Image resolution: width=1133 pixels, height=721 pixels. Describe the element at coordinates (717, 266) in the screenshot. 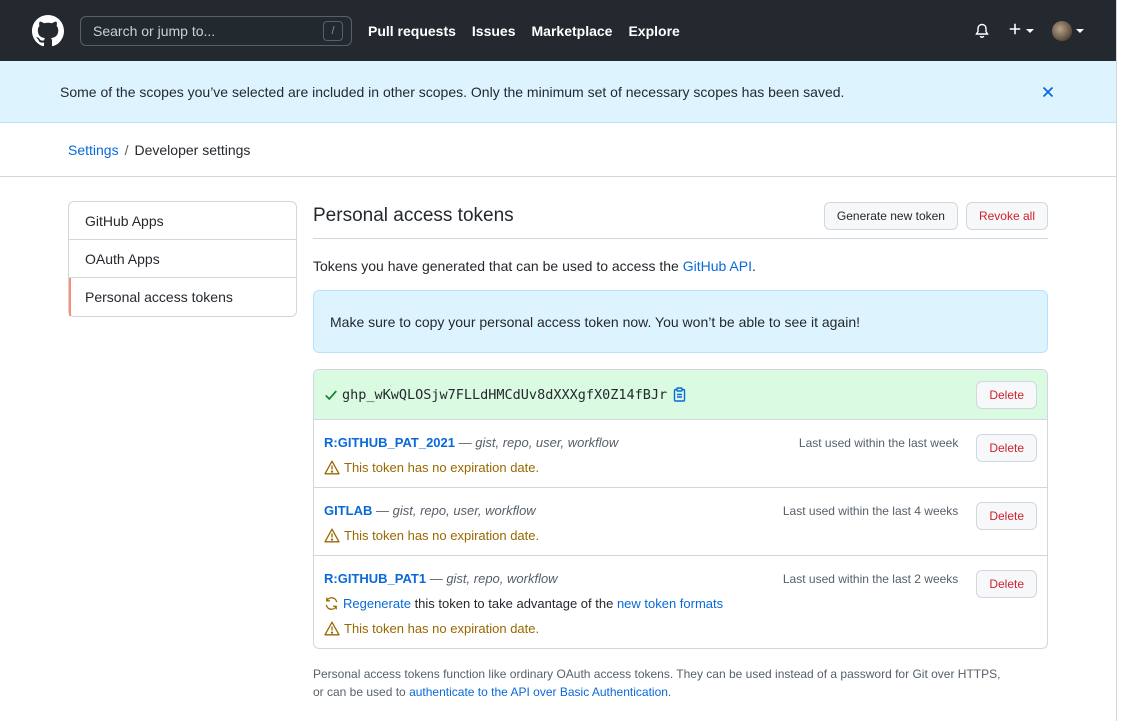

I see `github-api-link: GitHub API` at that location.